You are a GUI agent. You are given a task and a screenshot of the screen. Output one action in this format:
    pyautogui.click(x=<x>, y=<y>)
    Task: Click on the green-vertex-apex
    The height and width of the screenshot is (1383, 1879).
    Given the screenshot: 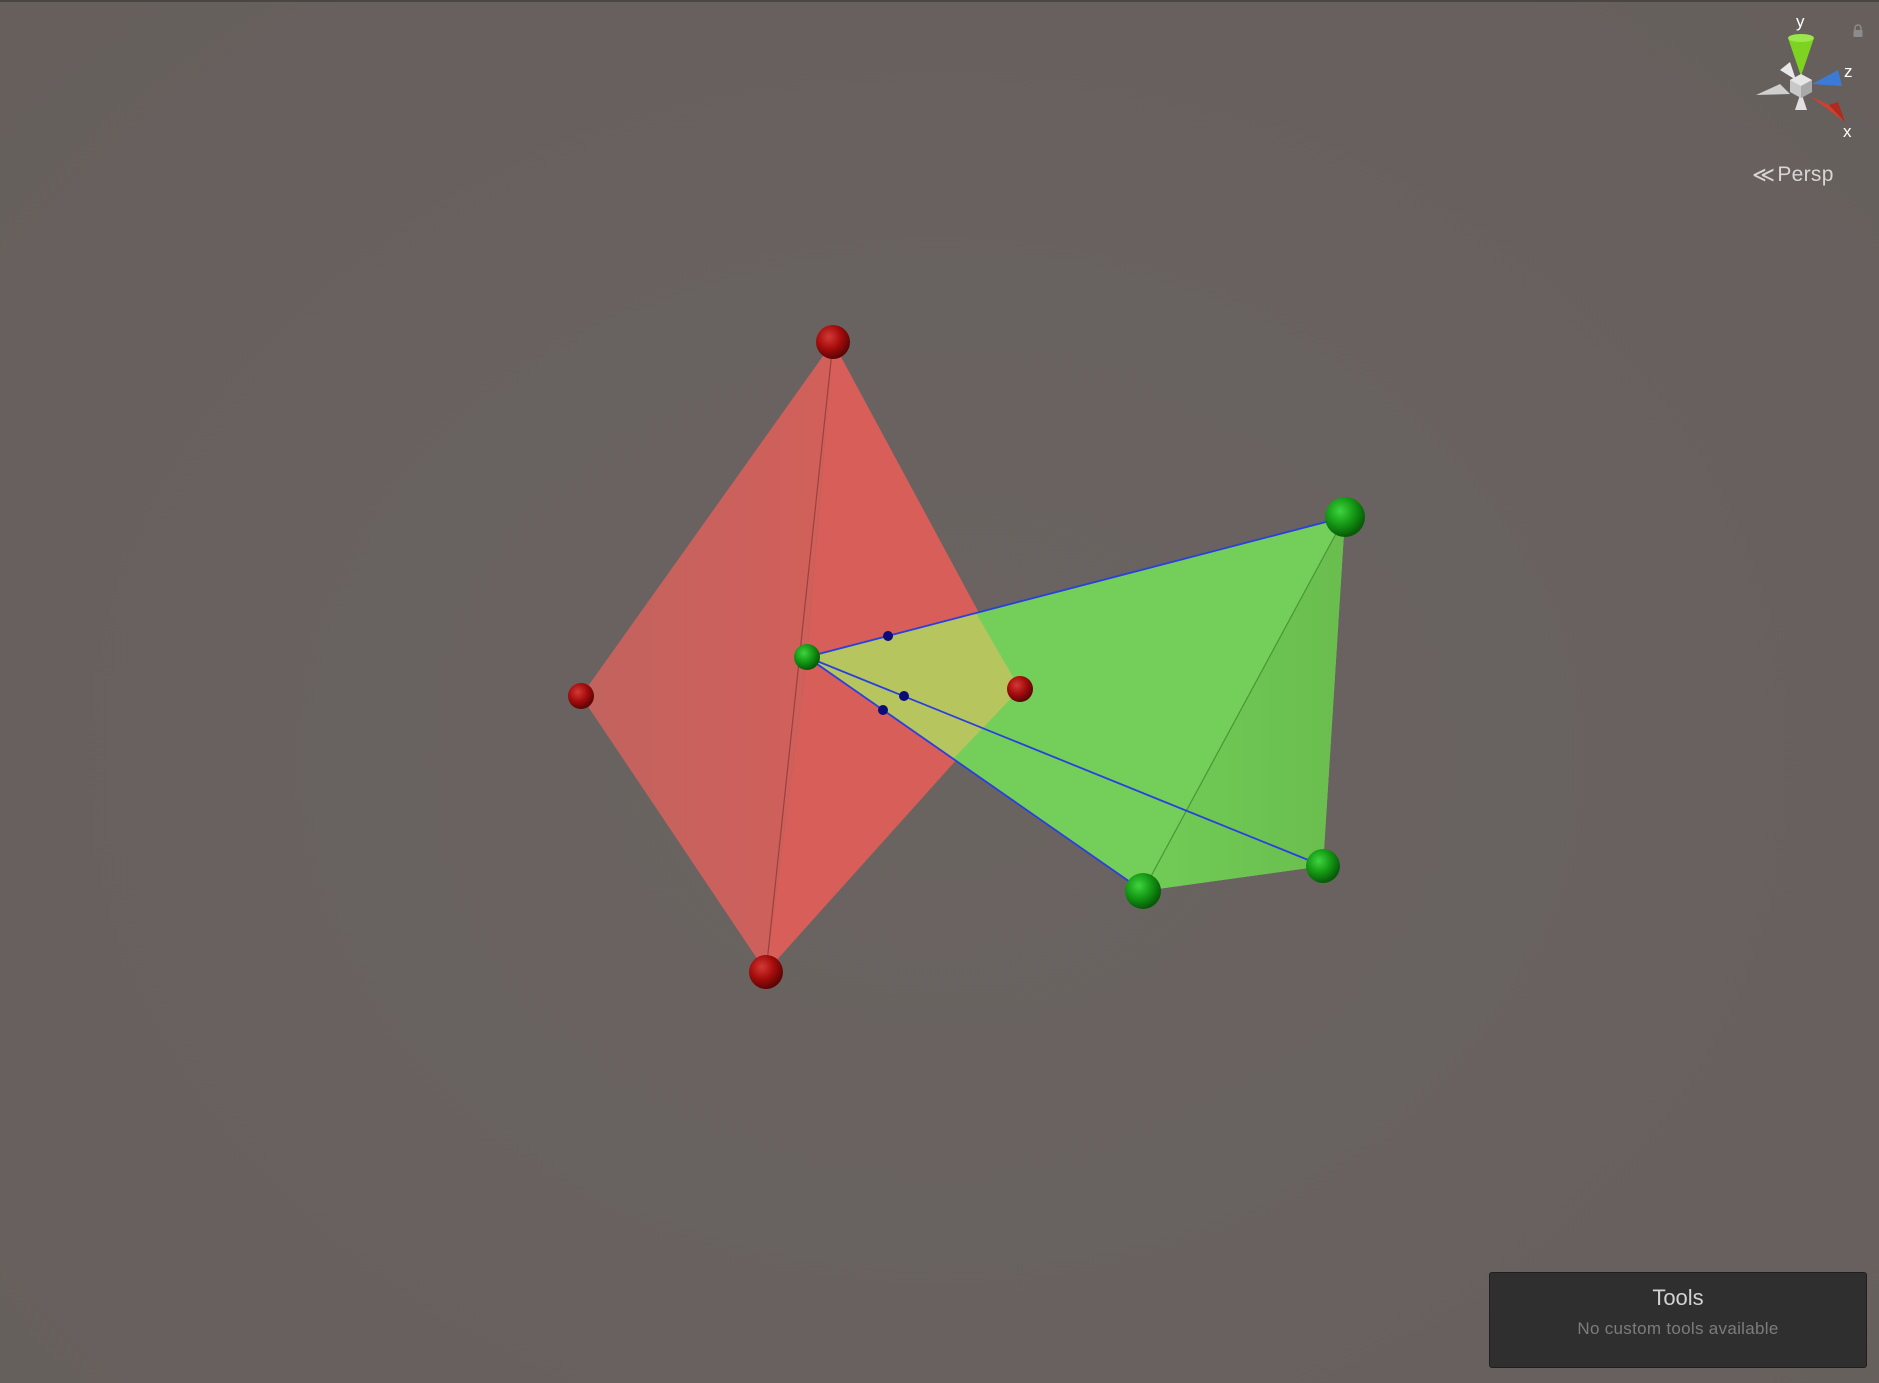 What is the action you would take?
    pyautogui.click(x=807, y=657)
    